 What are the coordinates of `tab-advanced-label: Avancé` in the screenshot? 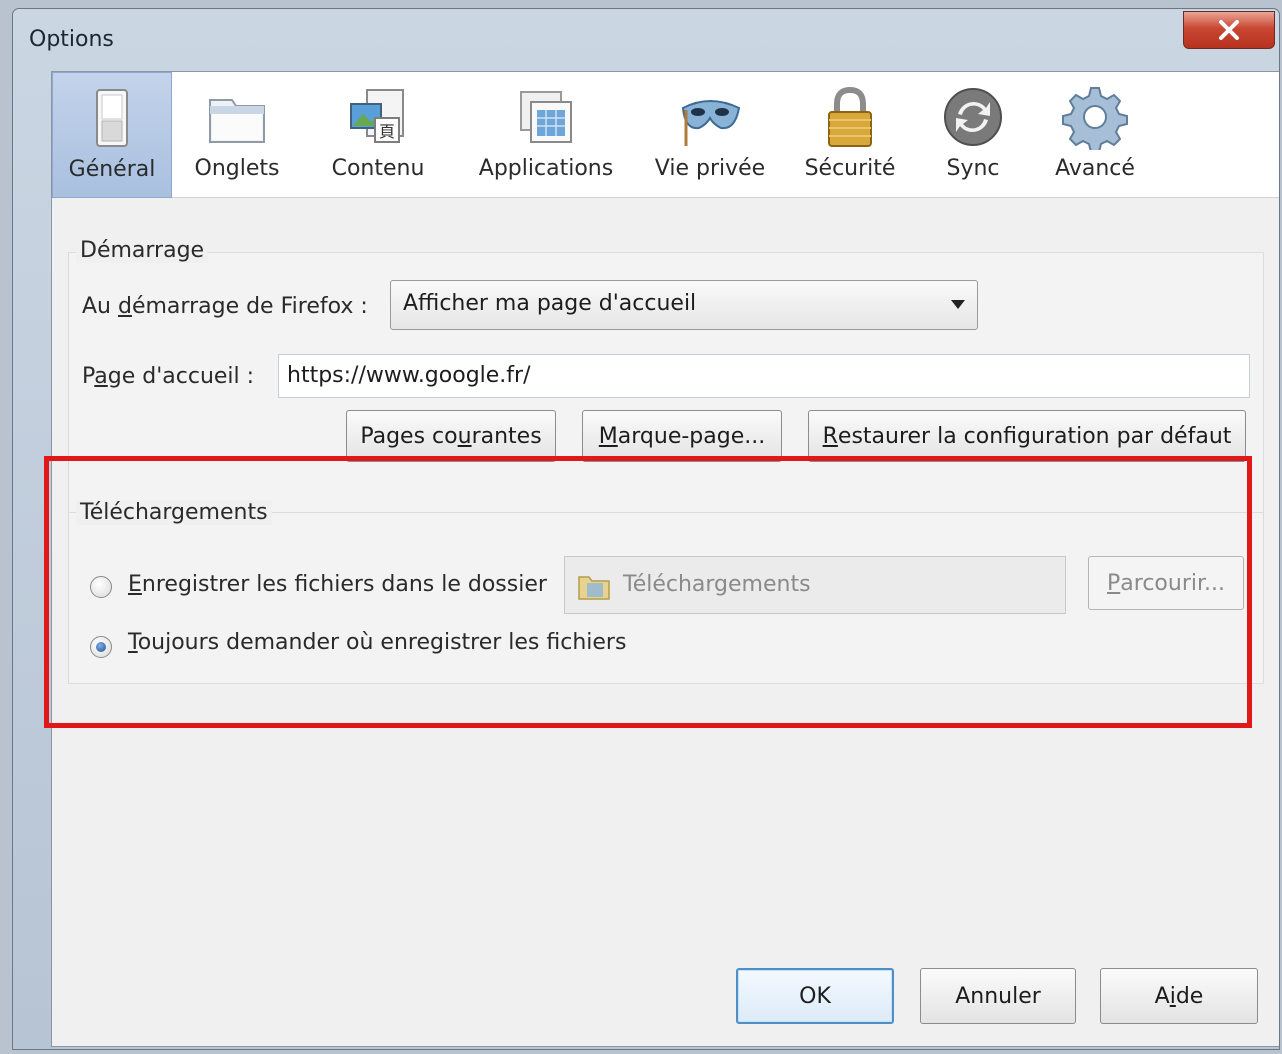 It's located at (1095, 168).